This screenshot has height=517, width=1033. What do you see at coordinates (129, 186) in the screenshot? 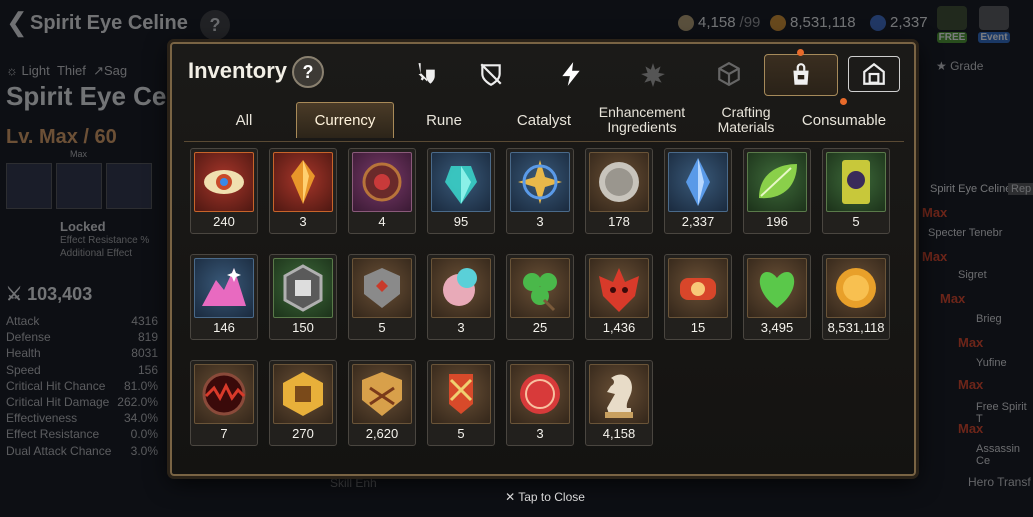
I see `imprint-slot` at bounding box center [129, 186].